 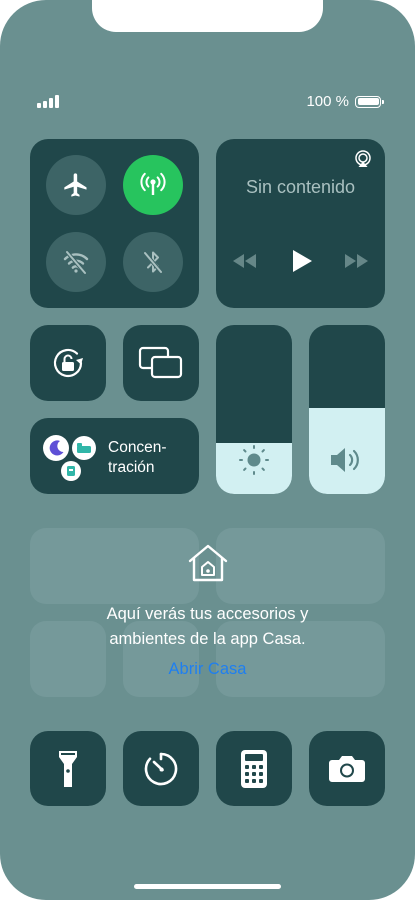 What do you see at coordinates (300, 223) in the screenshot?
I see `media-player-tile: Sin contenido` at bounding box center [300, 223].